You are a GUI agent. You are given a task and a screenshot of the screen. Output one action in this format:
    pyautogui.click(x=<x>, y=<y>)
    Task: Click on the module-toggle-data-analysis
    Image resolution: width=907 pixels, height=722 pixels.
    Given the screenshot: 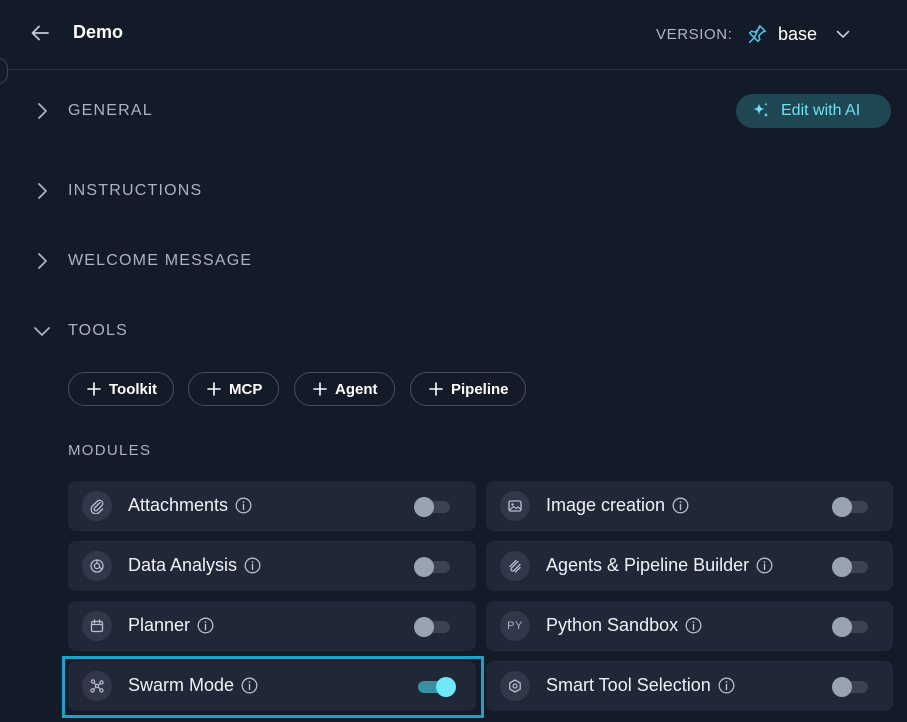 What is the action you would take?
    pyautogui.click(x=432, y=567)
    